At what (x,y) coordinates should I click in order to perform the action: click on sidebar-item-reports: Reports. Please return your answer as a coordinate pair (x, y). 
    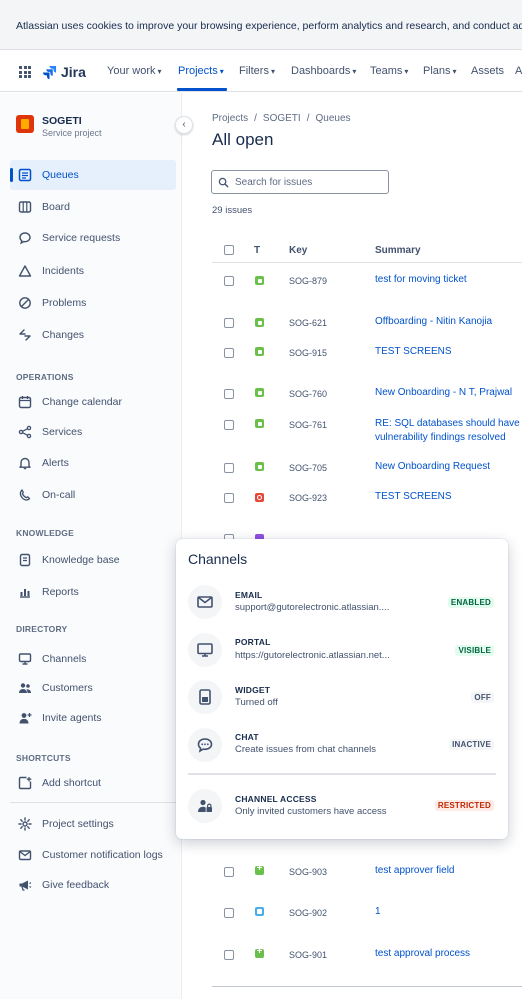
    Looking at the image, I should click on (93, 592).